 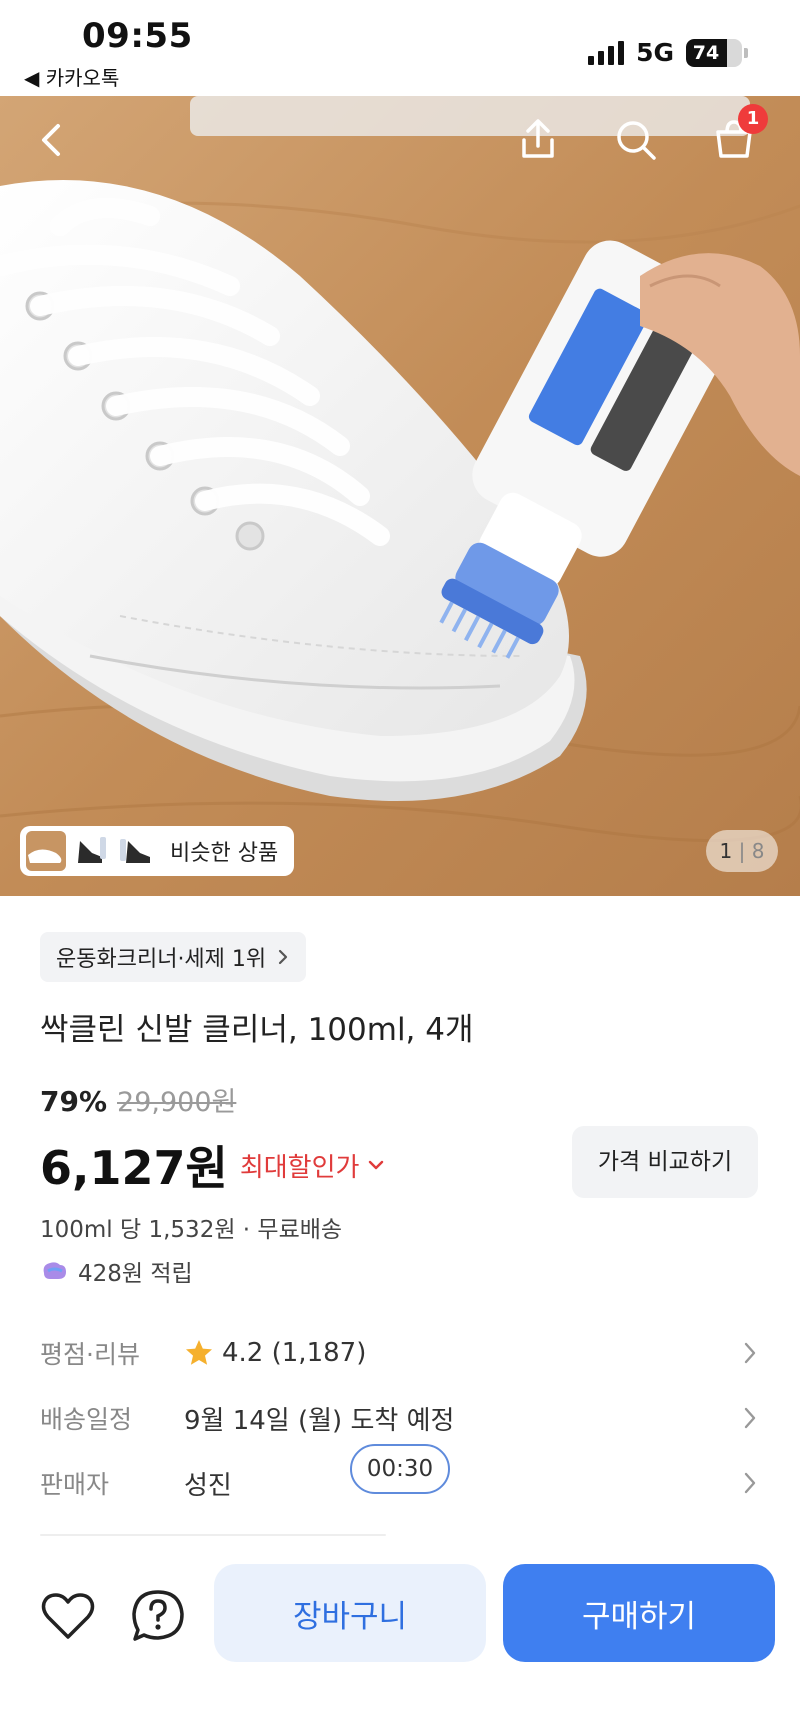 What do you see at coordinates (294, 1353) in the screenshot?
I see `rating-value: 4.2 (1,187)` at bounding box center [294, 1353].